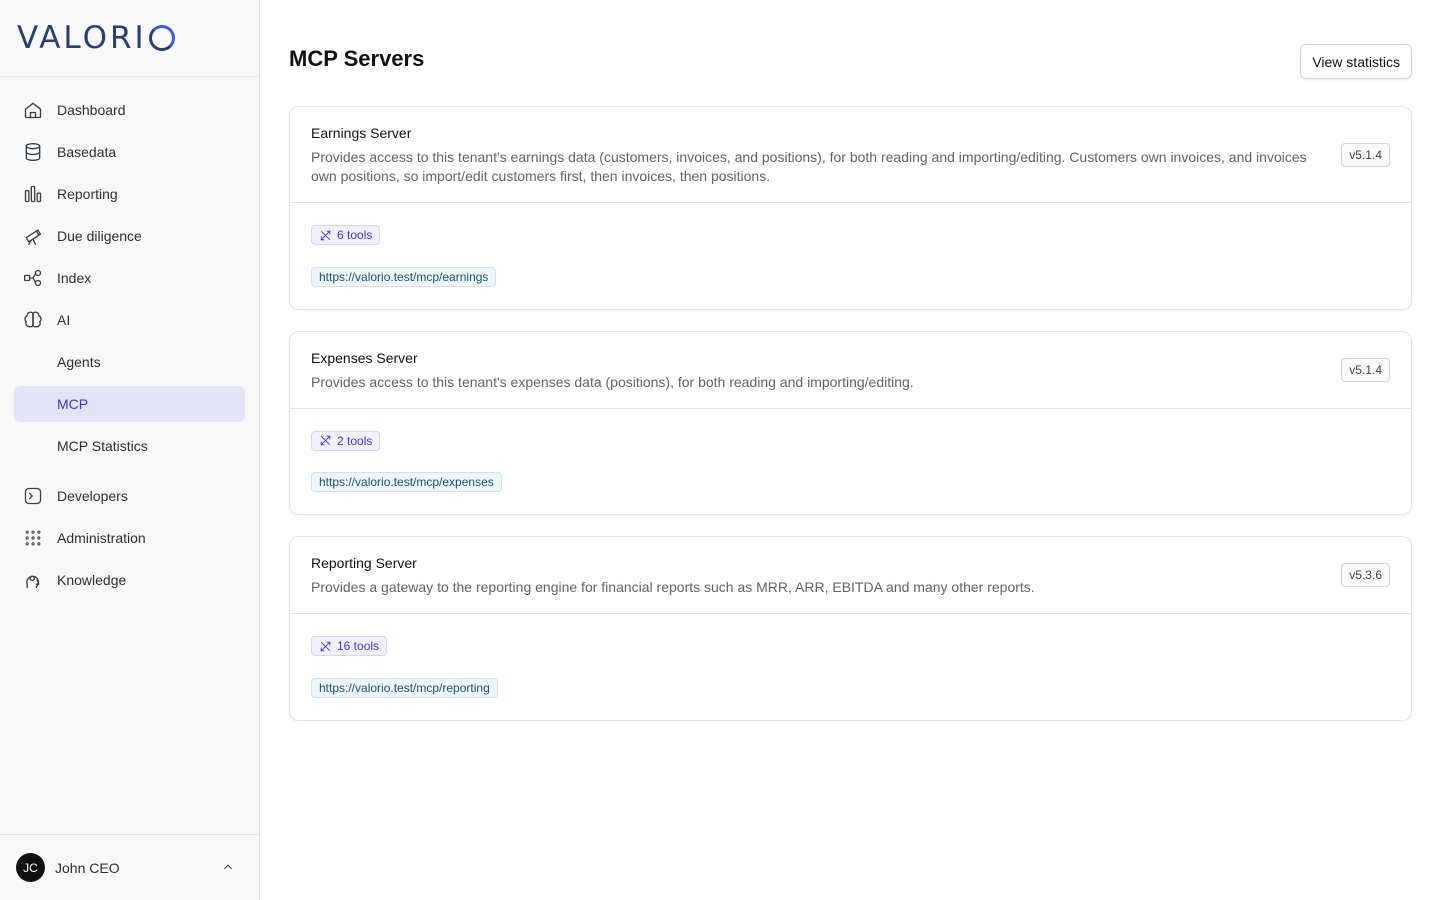  Describe the element at coordinates (229, 868) in the screenshot. I see `chevron-up-icon` at that location.